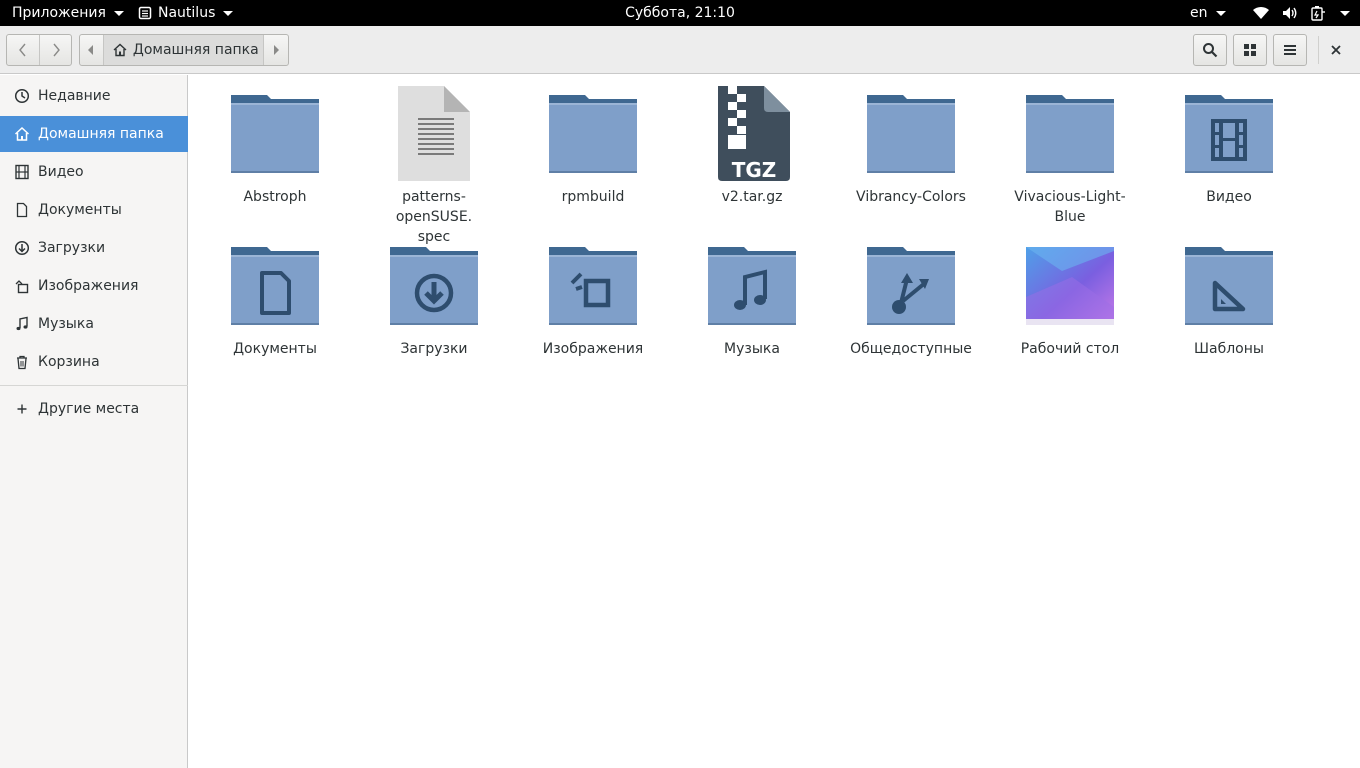 The width and height of the screenshot is (1360, 768). I want to click on forward-button, so click(55, 50).